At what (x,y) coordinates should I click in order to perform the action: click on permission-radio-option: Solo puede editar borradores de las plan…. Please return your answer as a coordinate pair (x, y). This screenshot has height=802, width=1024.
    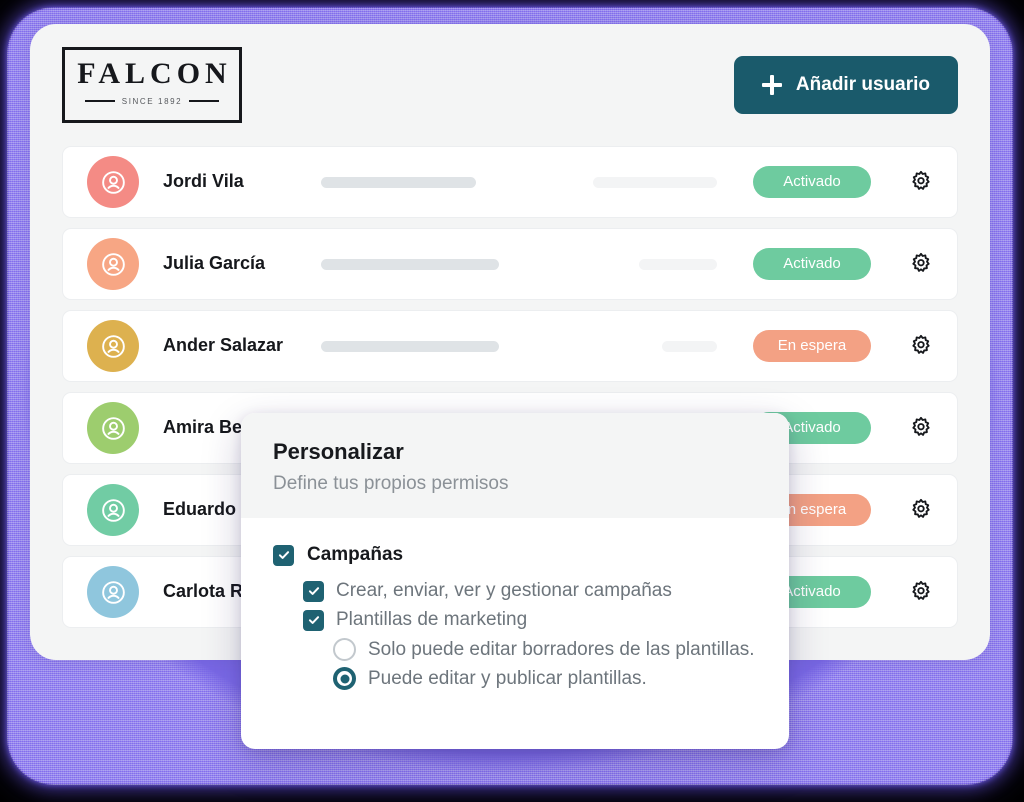
    Looking at the image, I should click on (545, 649).